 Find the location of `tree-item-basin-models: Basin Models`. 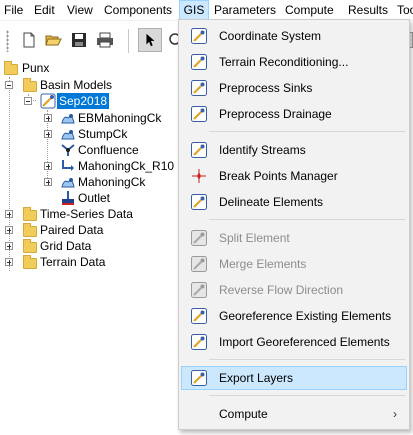

tree-item-basin-models: Basin Models is located at coordinates (65, 85).